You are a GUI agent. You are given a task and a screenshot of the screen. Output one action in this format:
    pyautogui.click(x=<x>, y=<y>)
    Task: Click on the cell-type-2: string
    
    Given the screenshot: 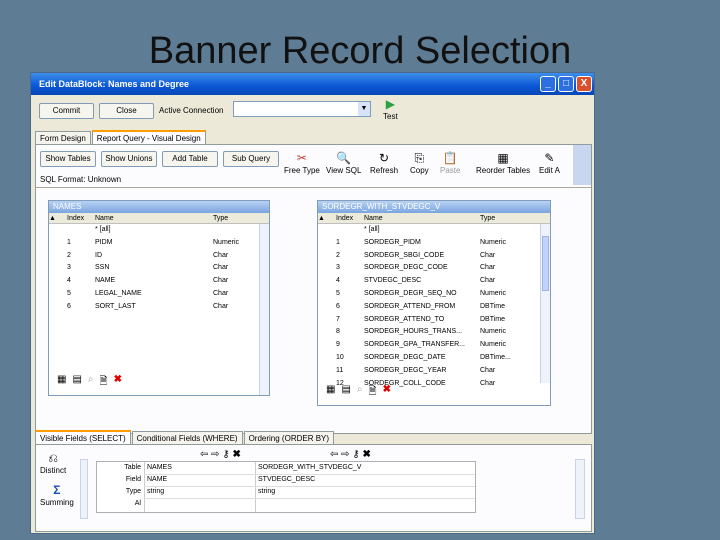 What is the action you would take?
    pyautogui.click(x=266, y=491)
    